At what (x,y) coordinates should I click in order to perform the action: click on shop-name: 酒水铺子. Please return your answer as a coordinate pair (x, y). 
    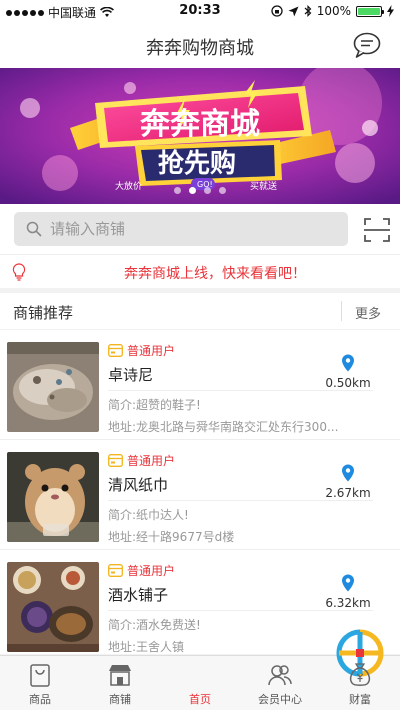
    Looking at the image, I should click on (138, 595).